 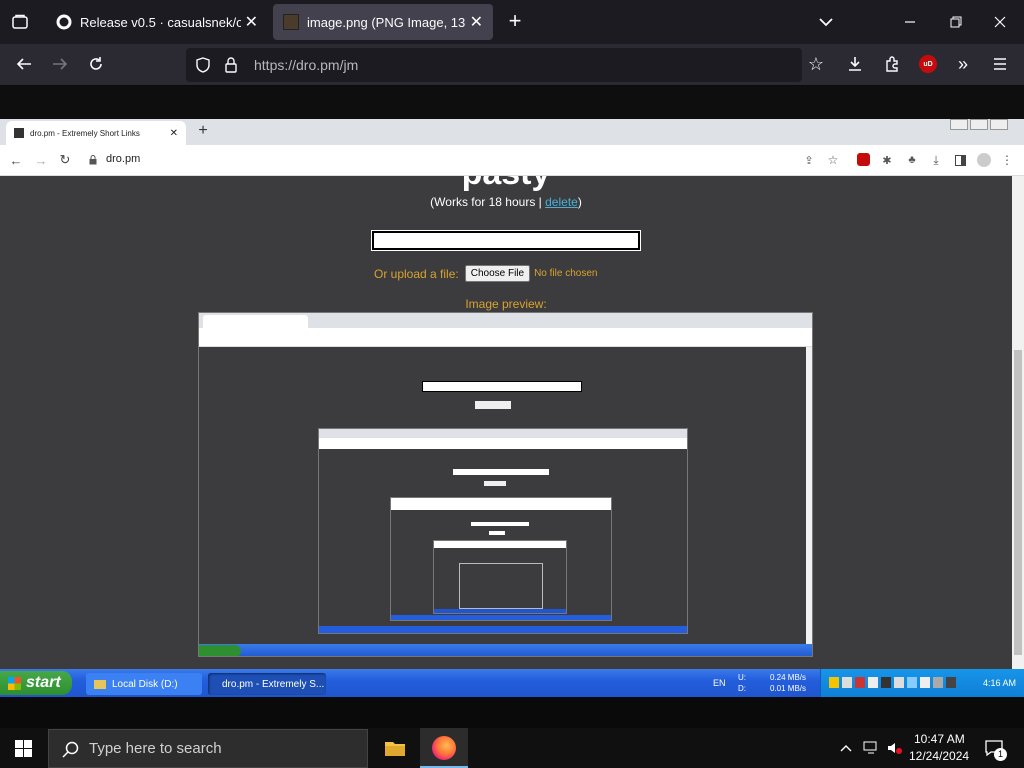 I want to click on works-for-close: ), so click(x=579, y=202).